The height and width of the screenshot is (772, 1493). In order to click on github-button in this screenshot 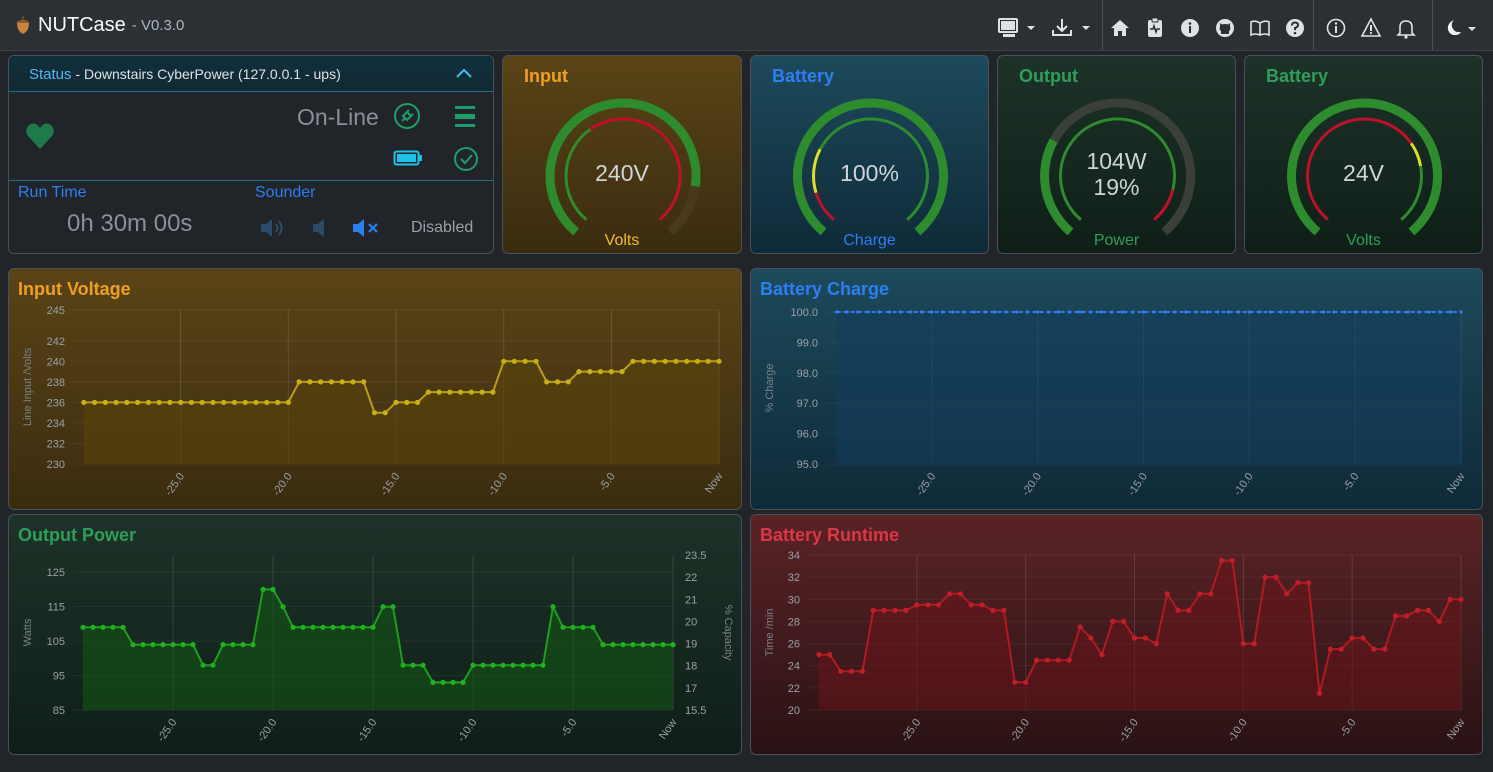, I will do `click(1225, 28)`.